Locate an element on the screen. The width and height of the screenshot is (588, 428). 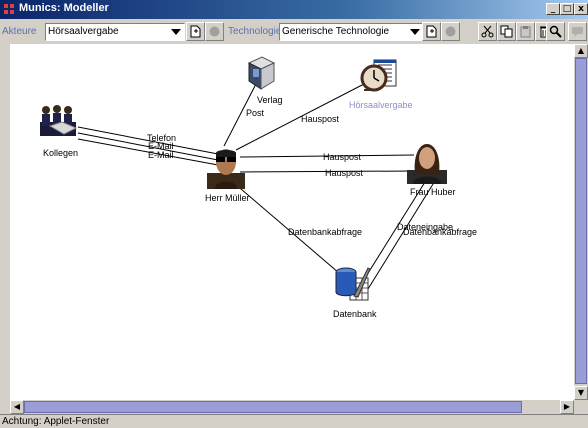
window-title: Munics: Modeller is located at coordinates (64, 8).